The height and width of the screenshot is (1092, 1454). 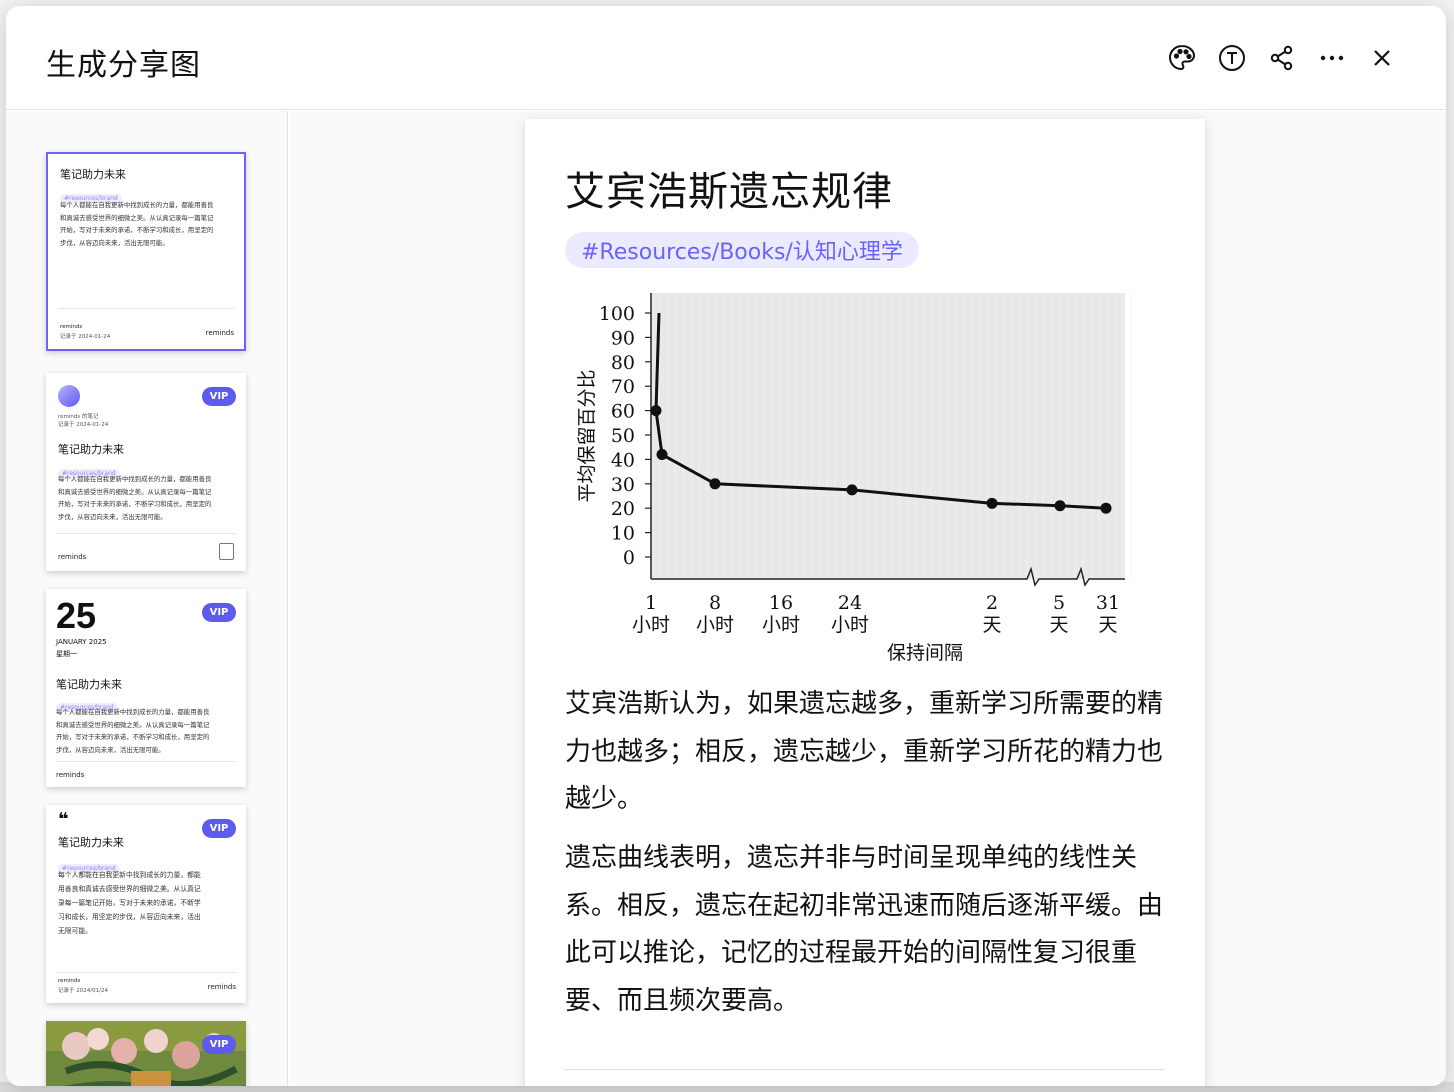 I want to click on text-icon, so click(x=1232, y=58).